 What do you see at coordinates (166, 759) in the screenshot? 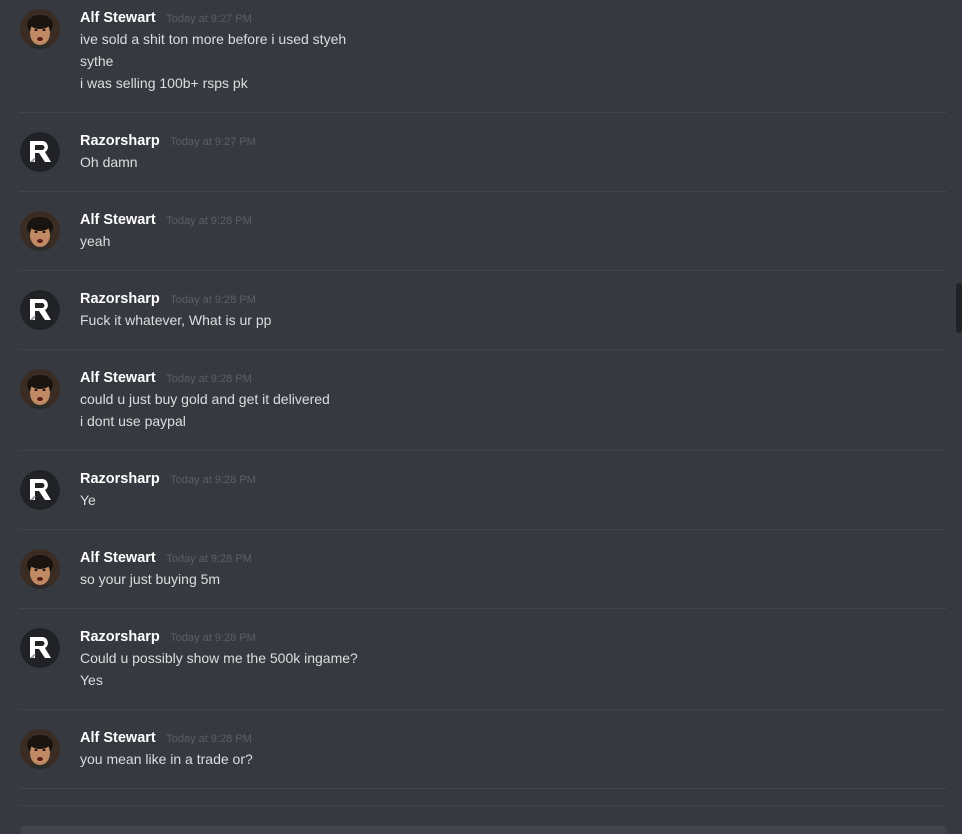
I see `message-text: you mean like in a trade or?` at bounding box center [166, 759].